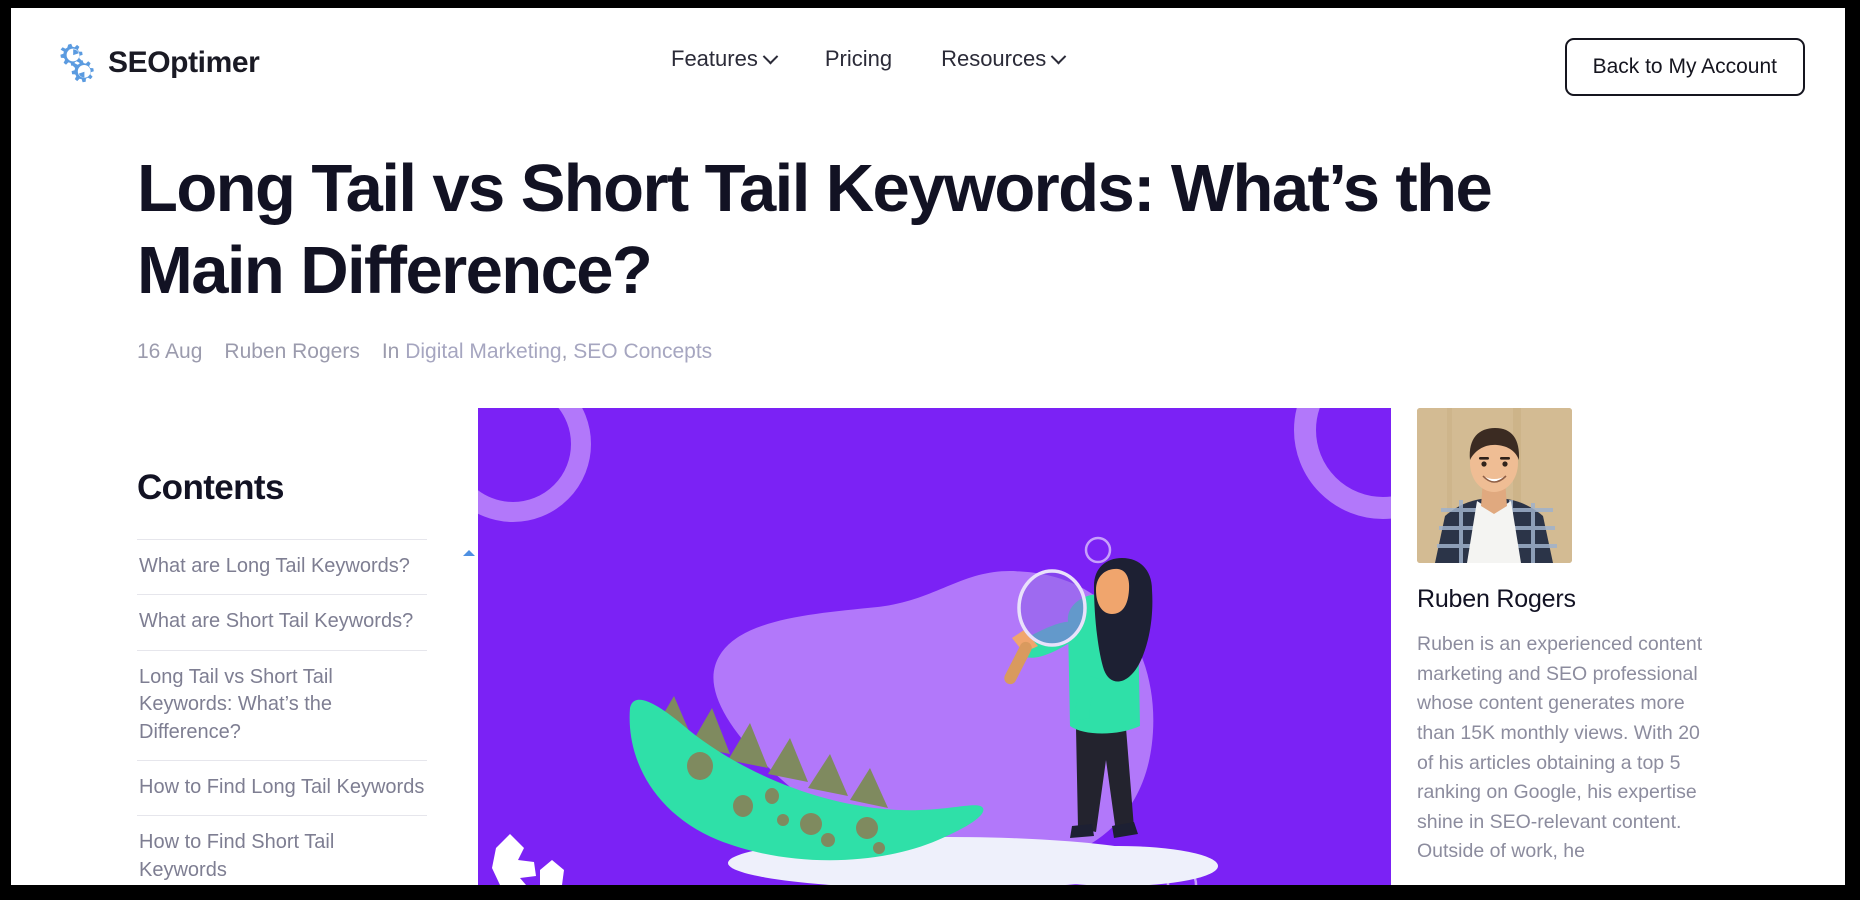 This screenshot has height=900, width=1860. What do you see at coordinates (1684, 67) in the screenshot?
I see `back-to-my-account-button: Back to My Account` at bounding box center [1684, 67].